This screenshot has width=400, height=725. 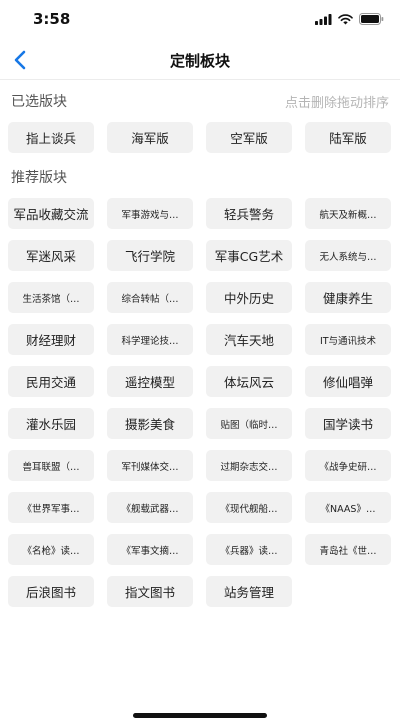 What do you see at coordinates (323, 19) in the screenshot?
I see `signal-icon` at bounding box center [323, 19].